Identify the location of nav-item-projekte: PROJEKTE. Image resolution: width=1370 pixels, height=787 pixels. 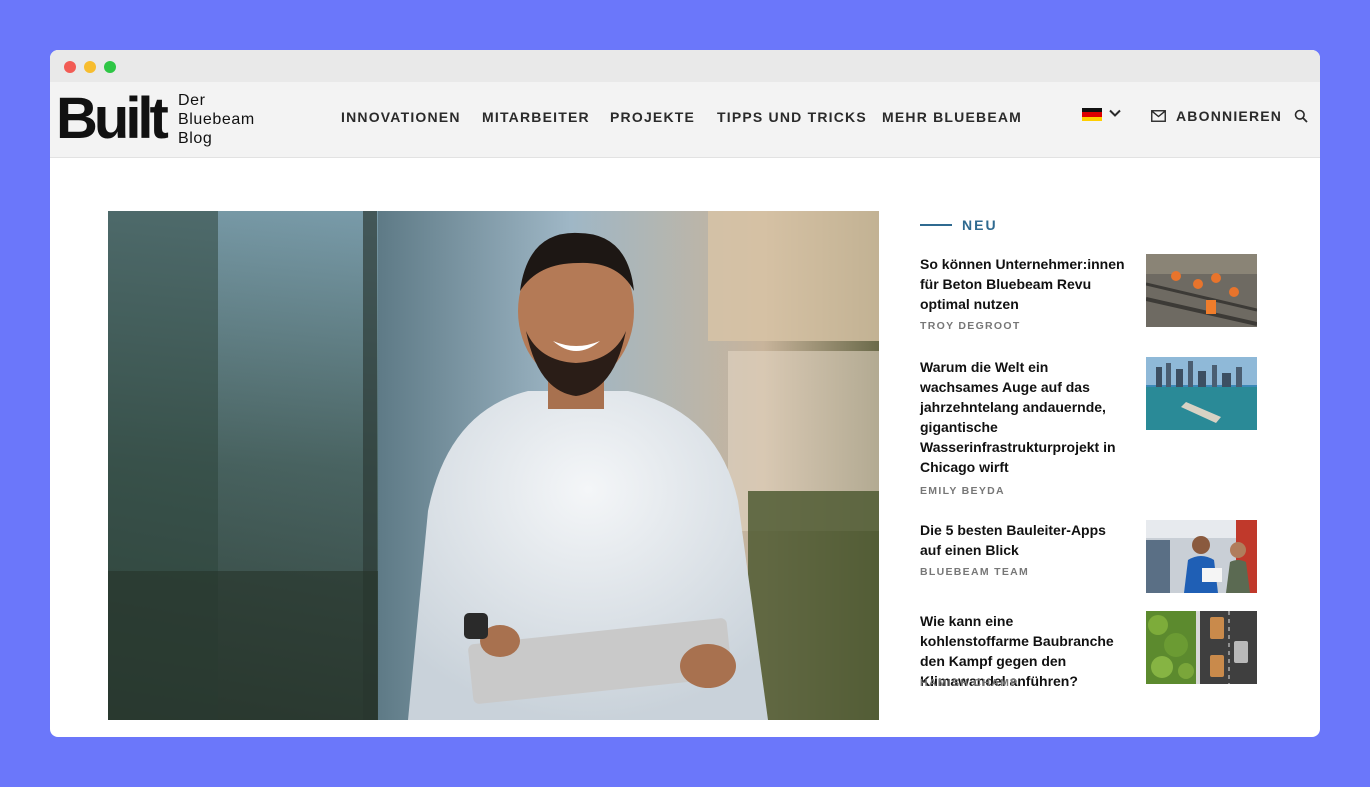
(652, 117).